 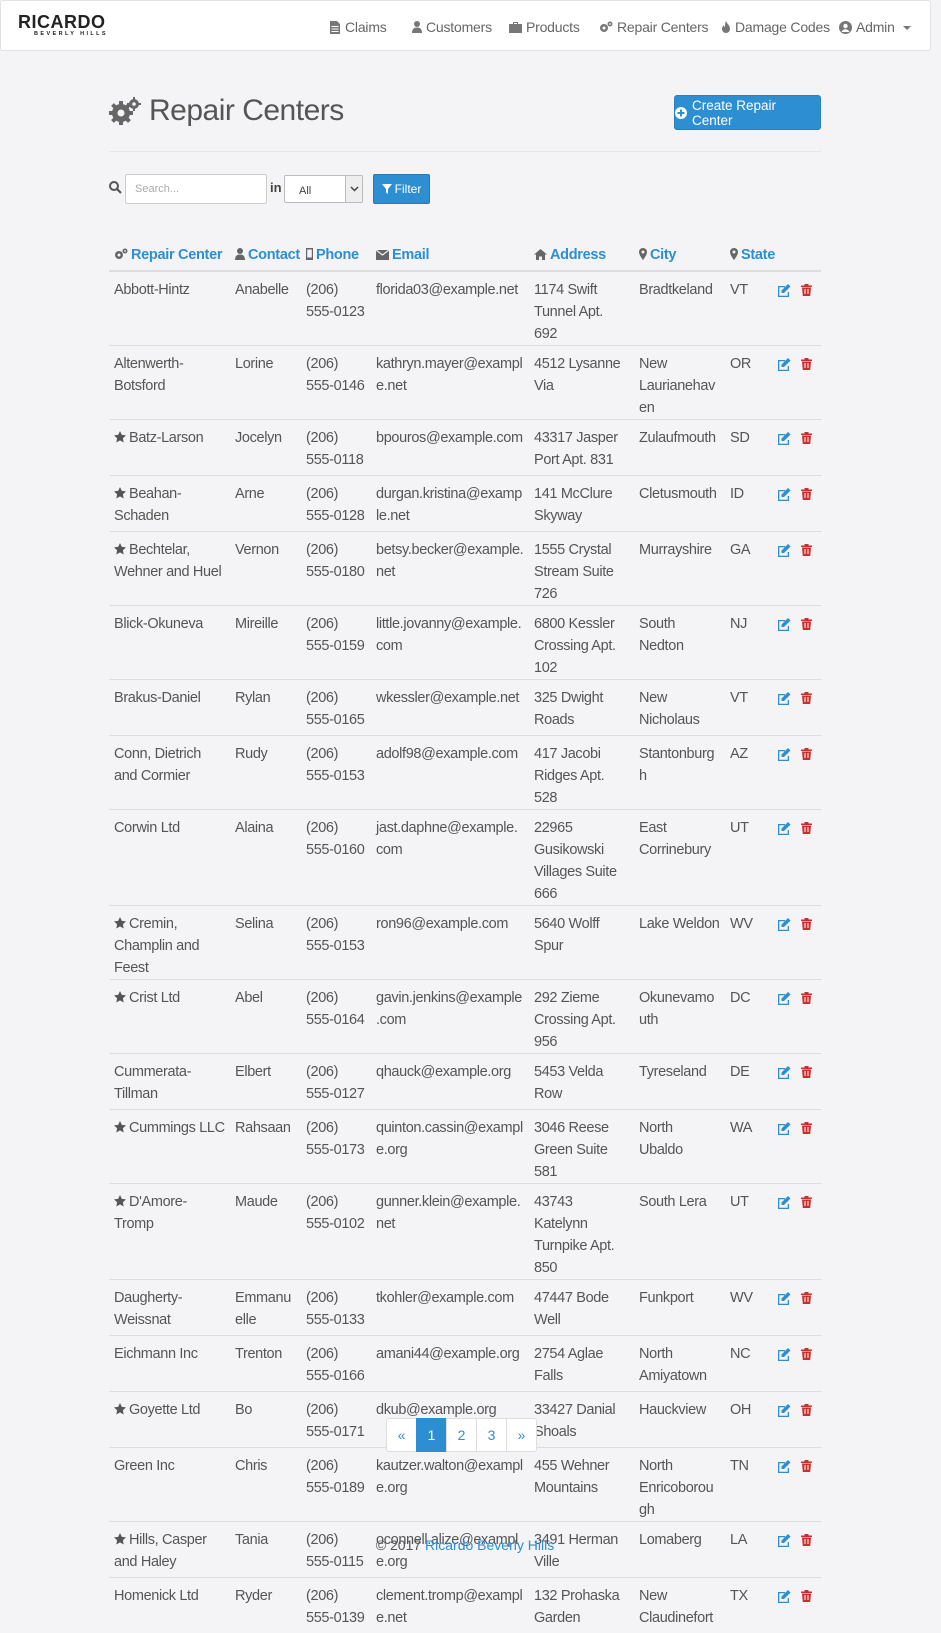 What do you see at coordinates (581, 1147) in the screenshot?
I see `cell-address: 3046 Reese Green Suite 581` at bounding box center [581, 1147].